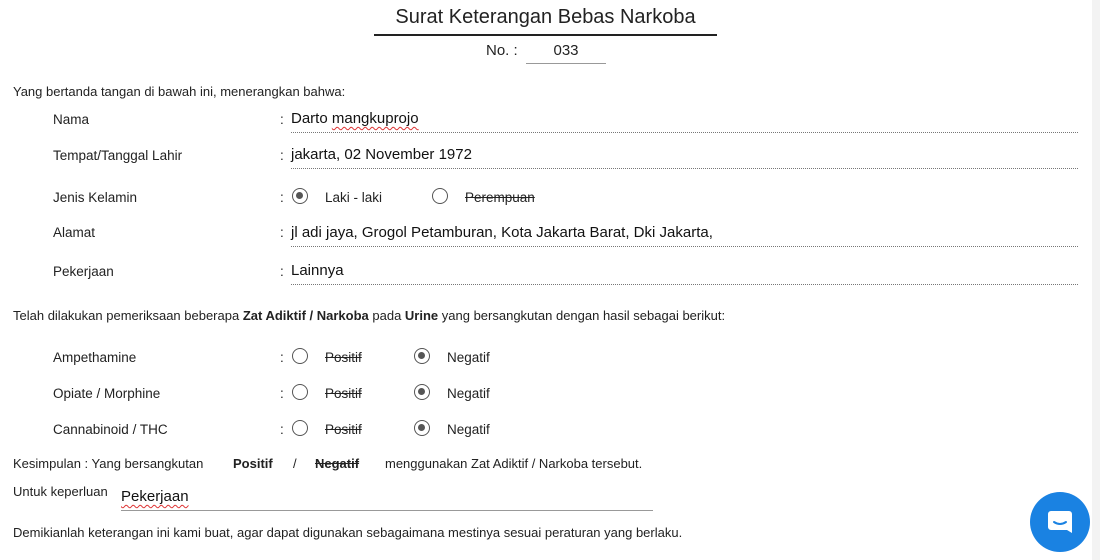 The image size is (1100, 560). Describe the element at coordinates (71, 119) in the screenshot. I see `nama-label: Nama` at that location.